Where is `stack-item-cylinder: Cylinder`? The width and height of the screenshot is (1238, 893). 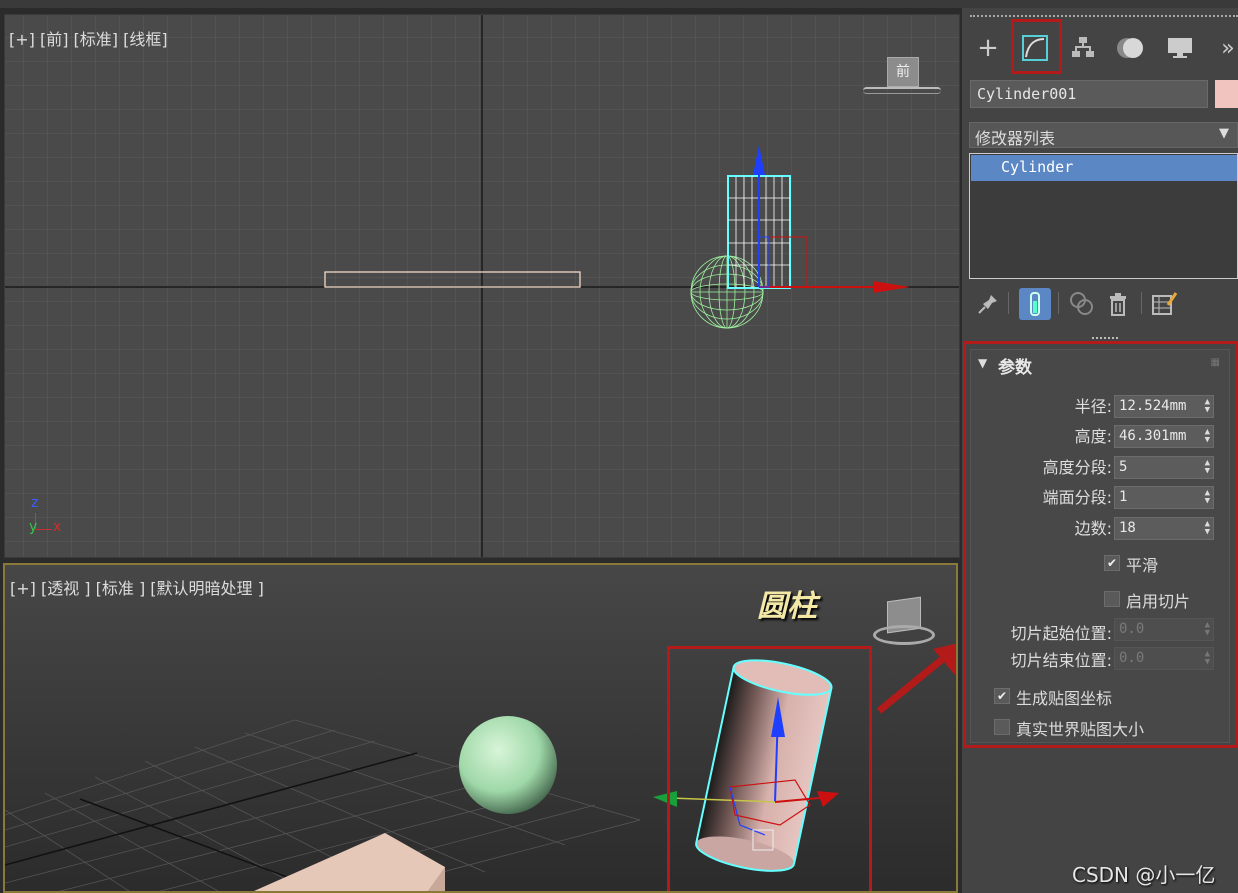 stack-item-cylinder: Cylinder is located at coordinates (1104, 168).